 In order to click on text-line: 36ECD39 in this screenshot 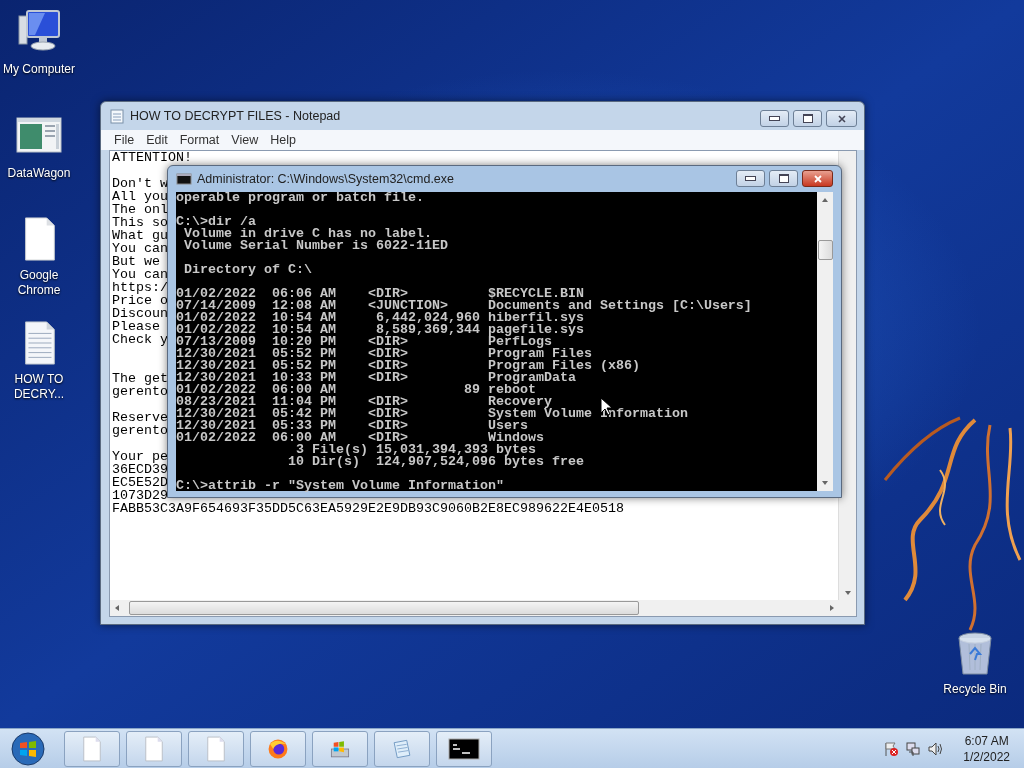, I will do `click(140, 469)`.